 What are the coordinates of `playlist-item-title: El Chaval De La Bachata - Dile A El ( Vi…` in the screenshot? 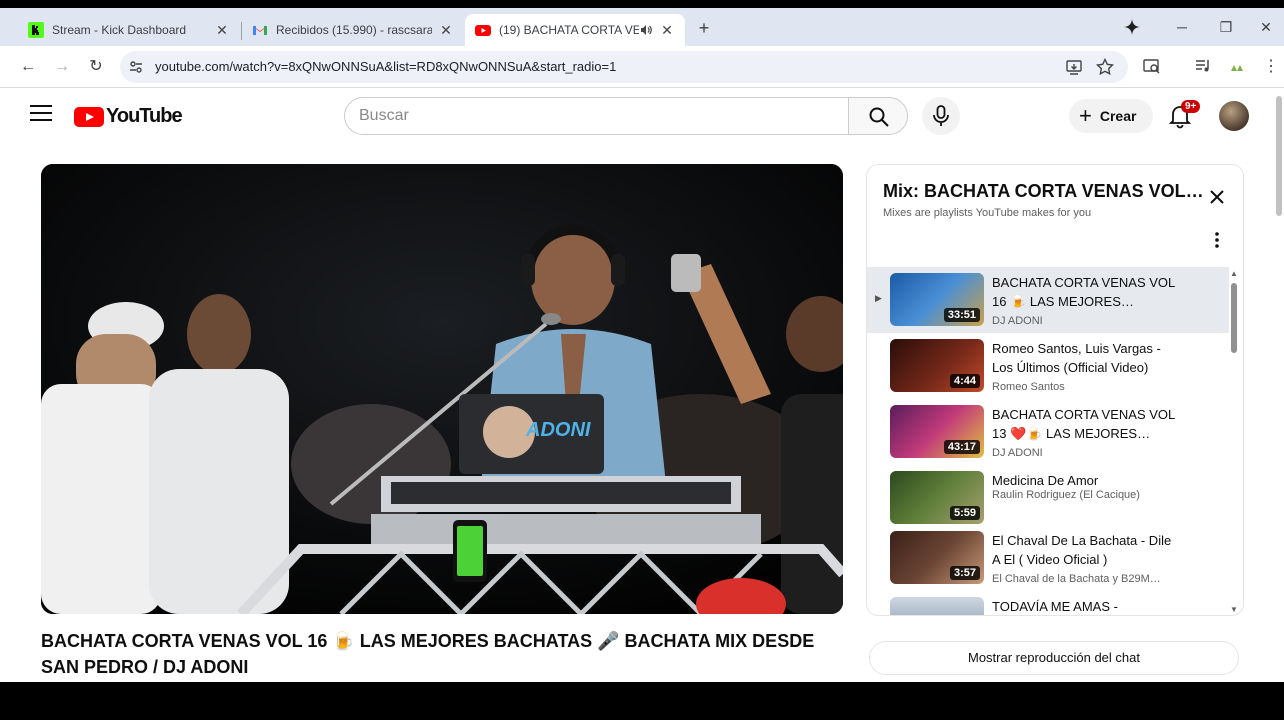 It's located at (1082, 550).